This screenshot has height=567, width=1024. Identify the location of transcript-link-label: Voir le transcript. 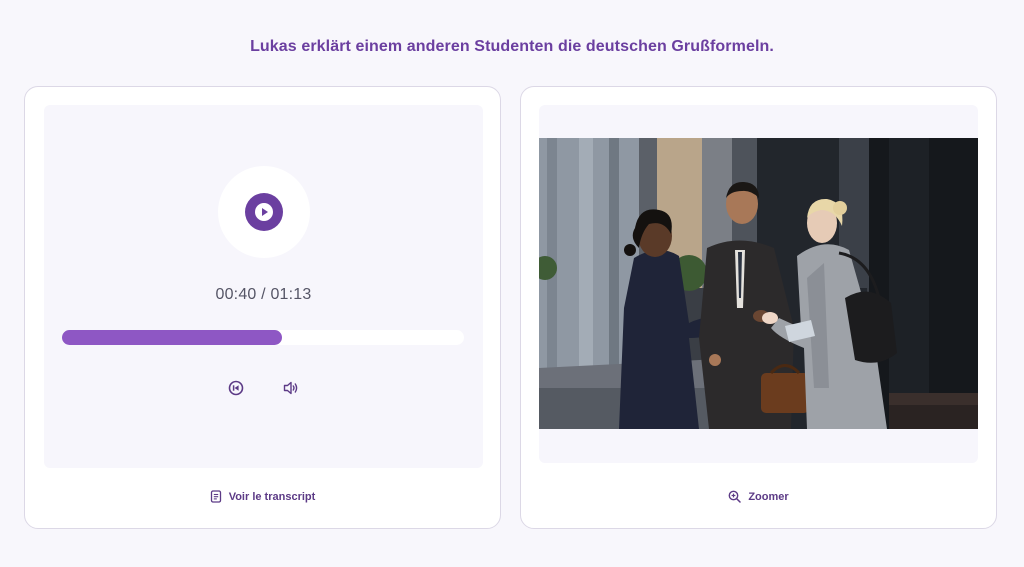
(272, 496).